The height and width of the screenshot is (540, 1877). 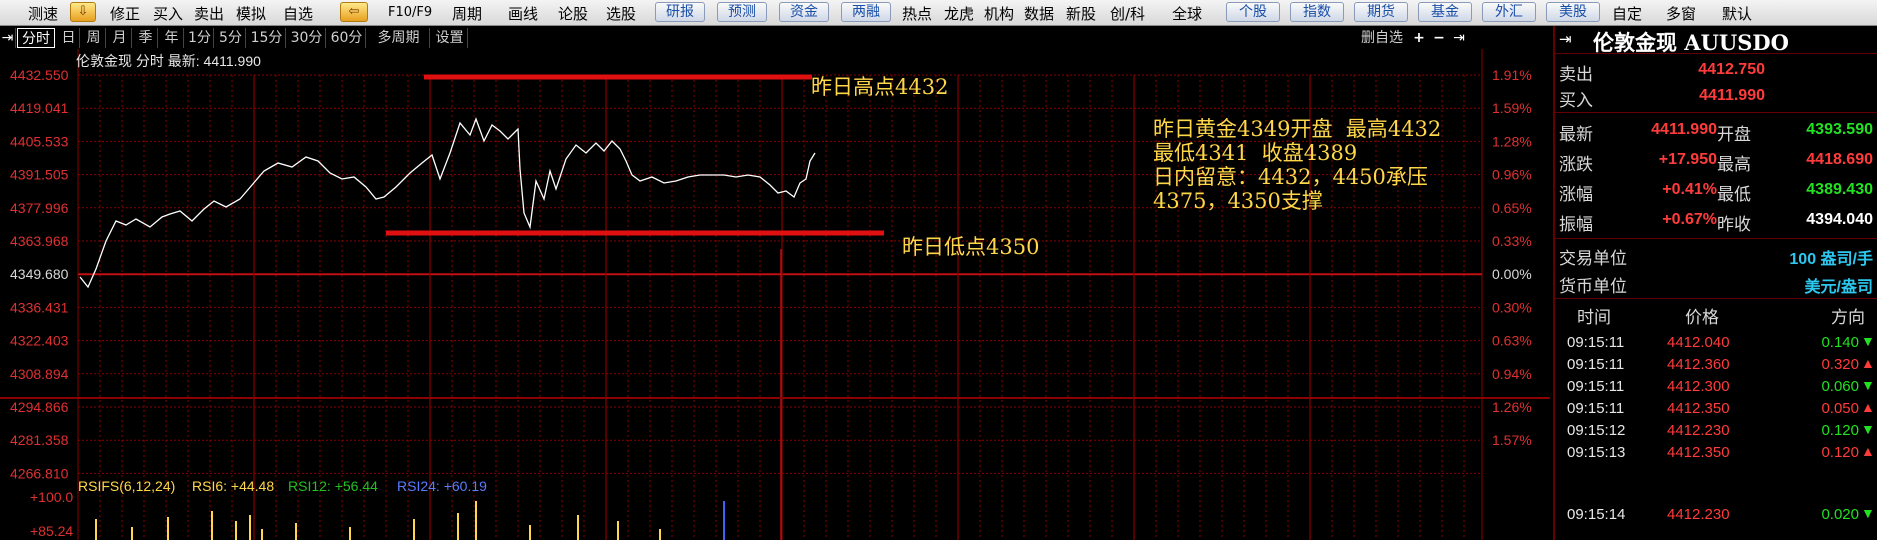 What do you see at coordinates (1512, 241) in the screenshot?
I see `percent-tick-label: 0.33%` at bounding box center [1512, 241].